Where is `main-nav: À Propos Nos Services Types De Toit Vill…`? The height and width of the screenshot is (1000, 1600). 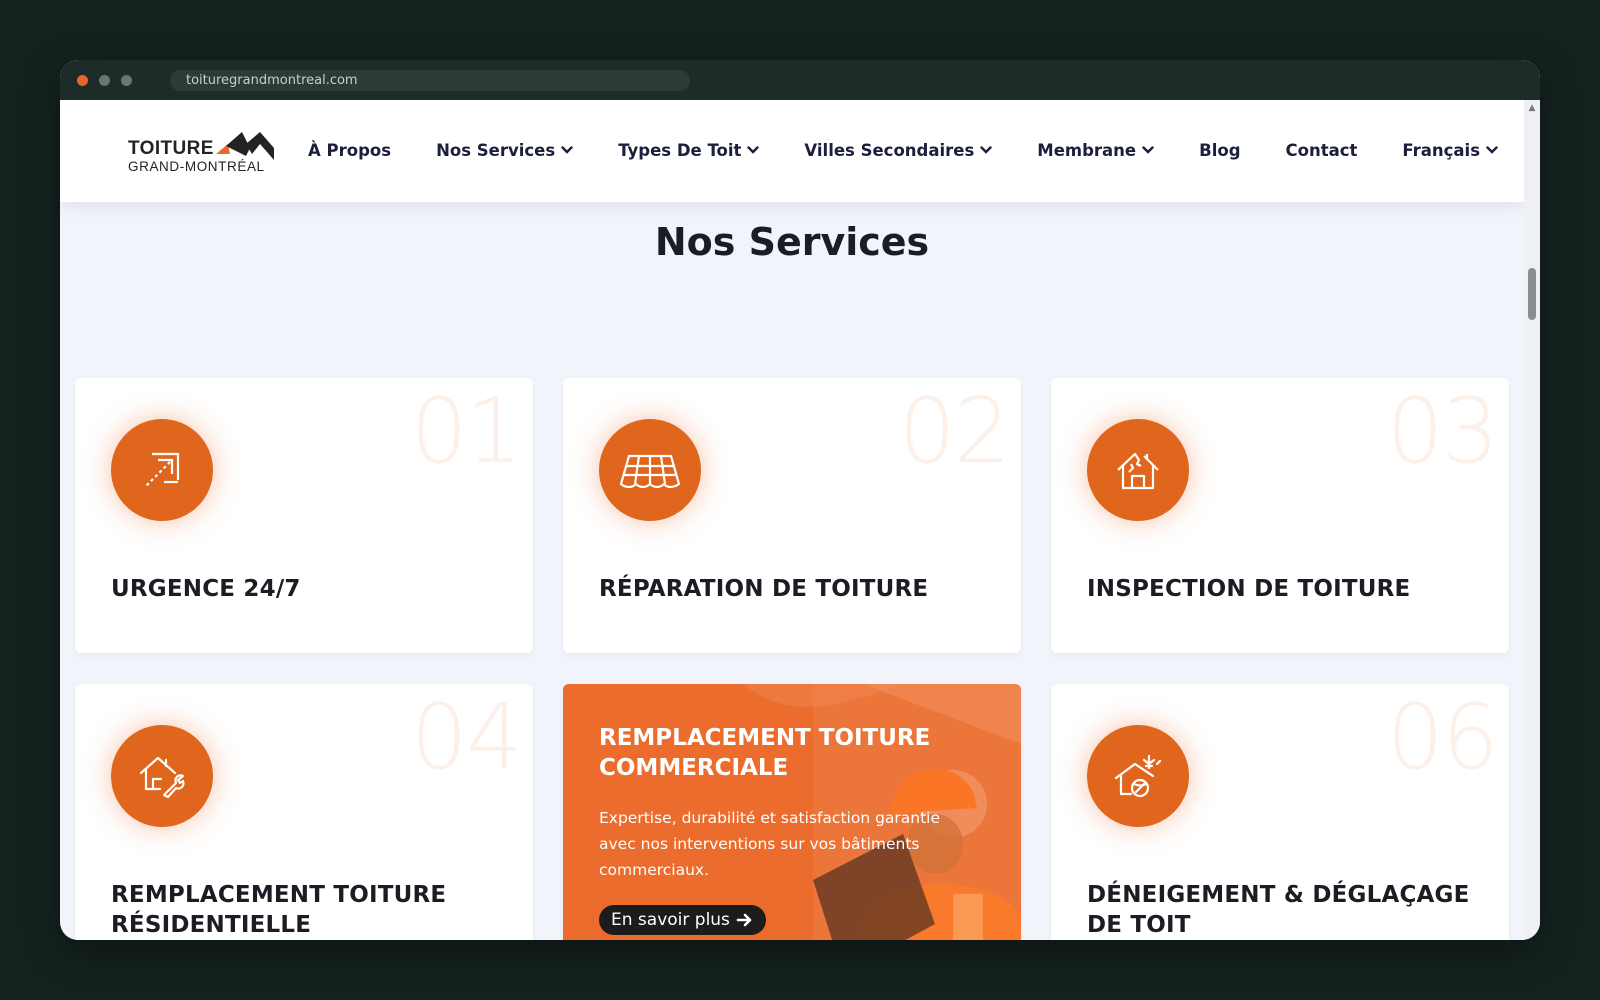 main-nav: À Propos Nos Services Types De Toit Vill… is located at coordinates (903, 150).